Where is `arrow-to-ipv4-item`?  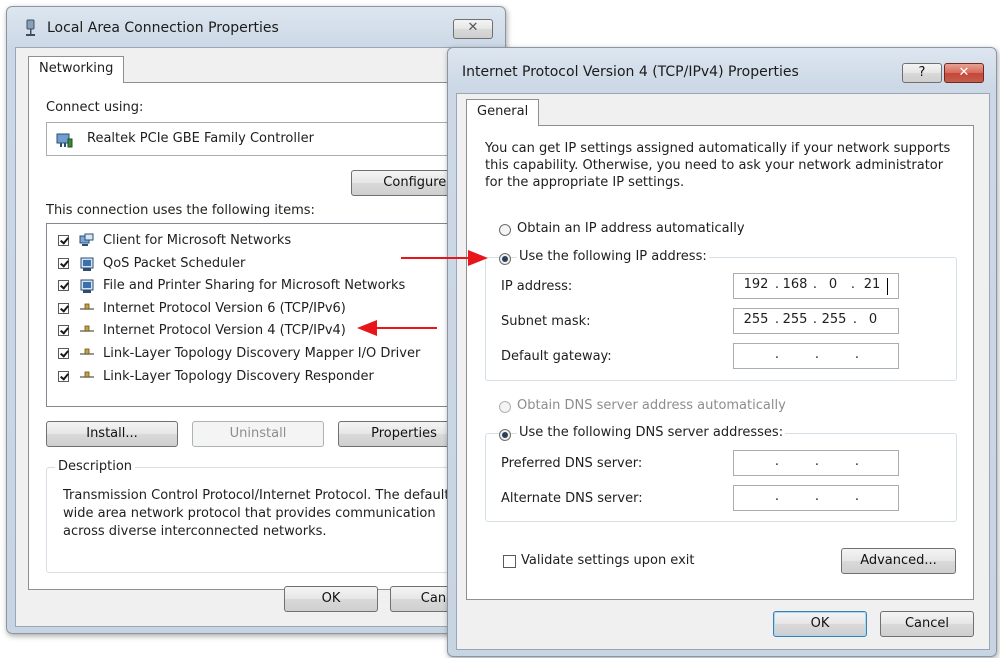
arrow-to-ipv4-item is located at coordinates (397, 328).